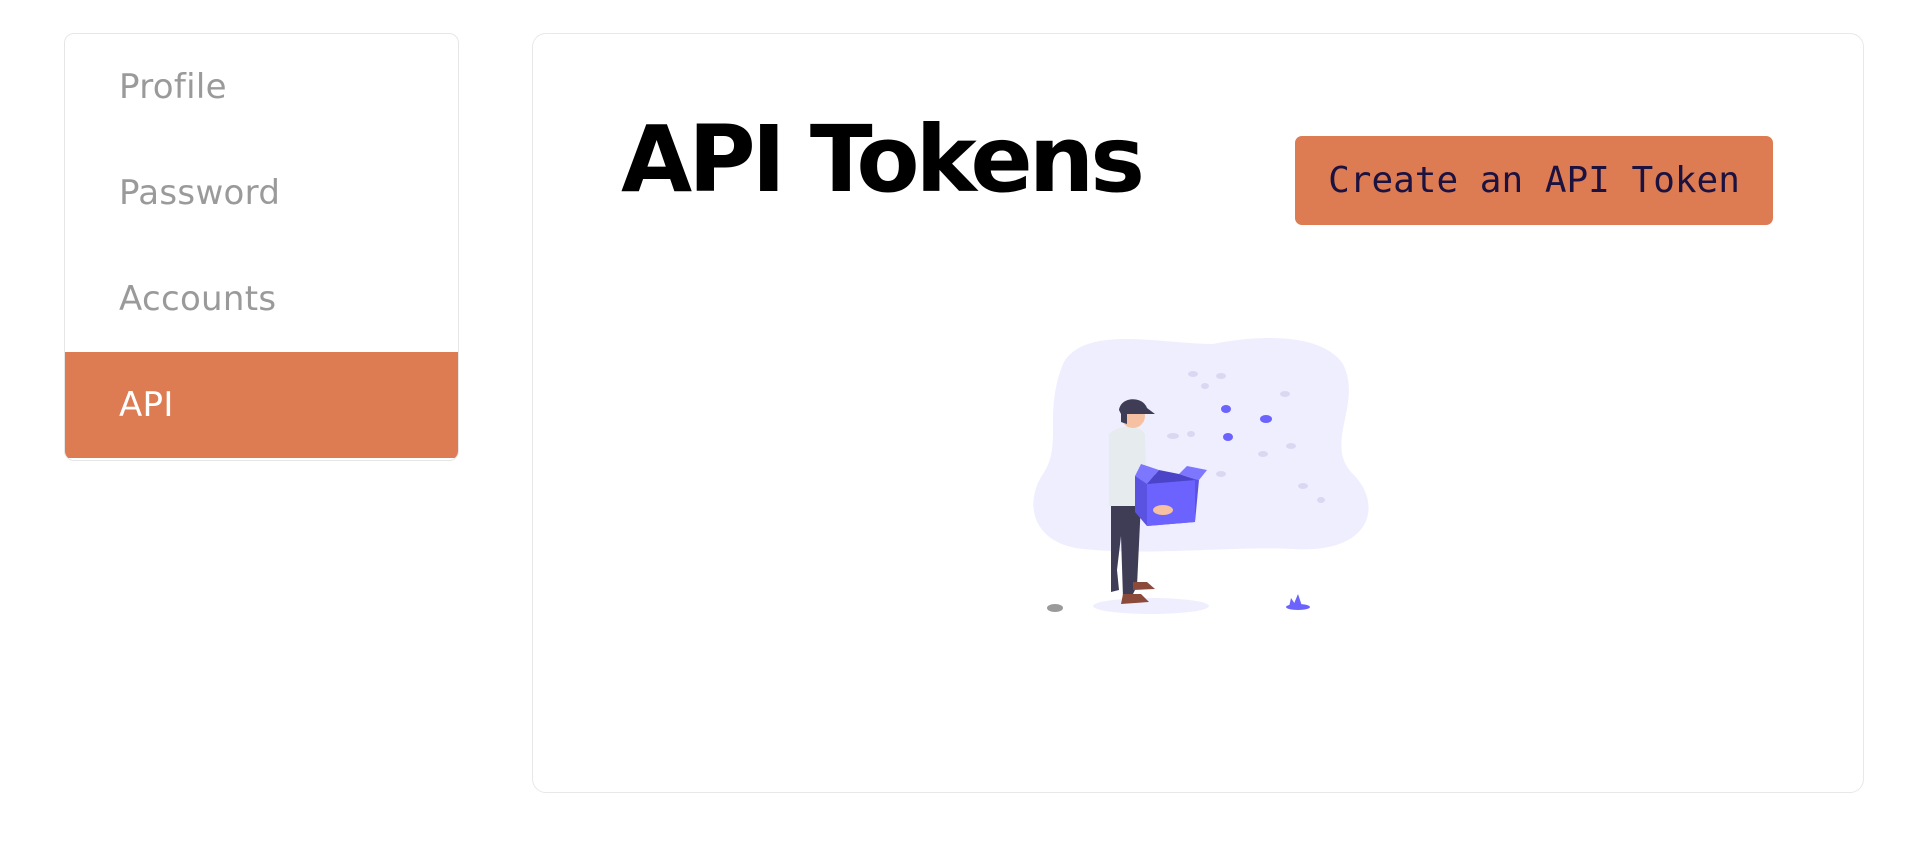 The height and width of the screenshot is (846, 1926). Describe the element at coordinates (1534, 180) in the screenshot. I see `create-api-token-button: Create an API Token` at that location.